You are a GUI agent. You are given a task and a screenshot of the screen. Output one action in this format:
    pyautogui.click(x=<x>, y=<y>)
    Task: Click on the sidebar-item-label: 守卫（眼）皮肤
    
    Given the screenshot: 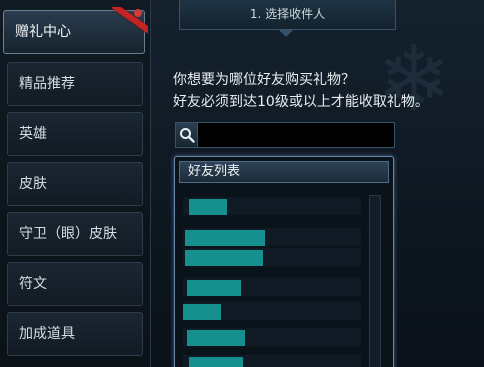 What is the action you would take?
    pyautogui.click(x=68, y=234)
    